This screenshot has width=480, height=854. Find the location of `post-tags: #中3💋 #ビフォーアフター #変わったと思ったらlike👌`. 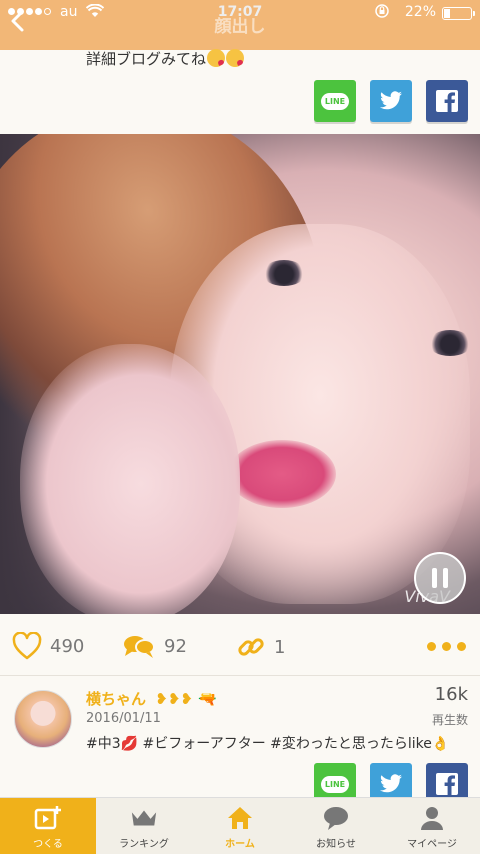

post-tags: #中3💋 #ビフォーアフター #変わったと思ったらlike👌 is located at coordinates (267, 743).